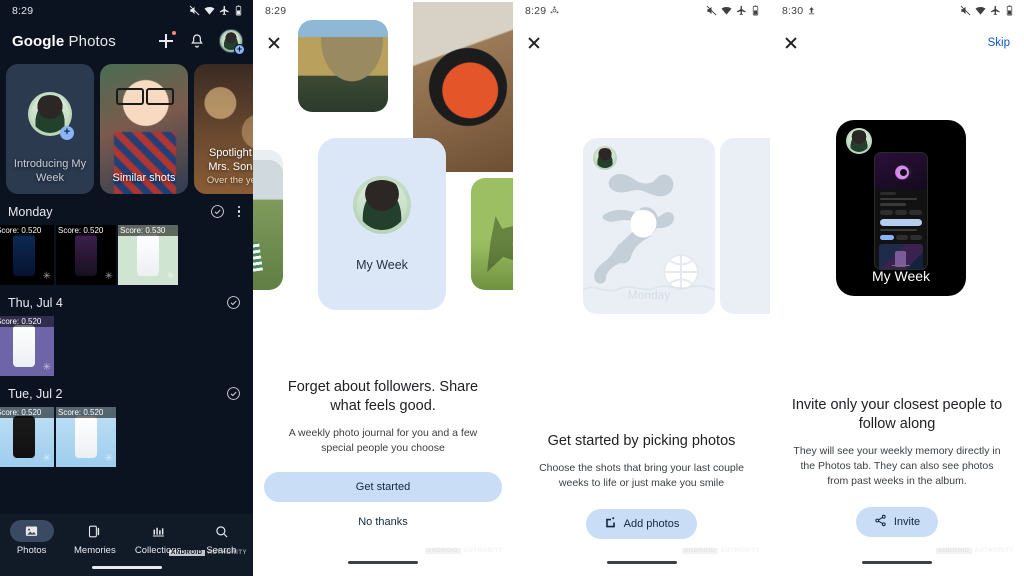  I want to click on my-week-card: My Week, so click(382, 224).